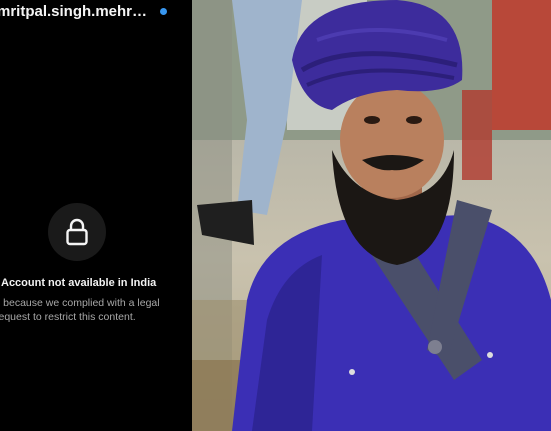  Describe the element at coordinates (164, 11) in the screenshot. I see `verified-badge-icon` at that location.